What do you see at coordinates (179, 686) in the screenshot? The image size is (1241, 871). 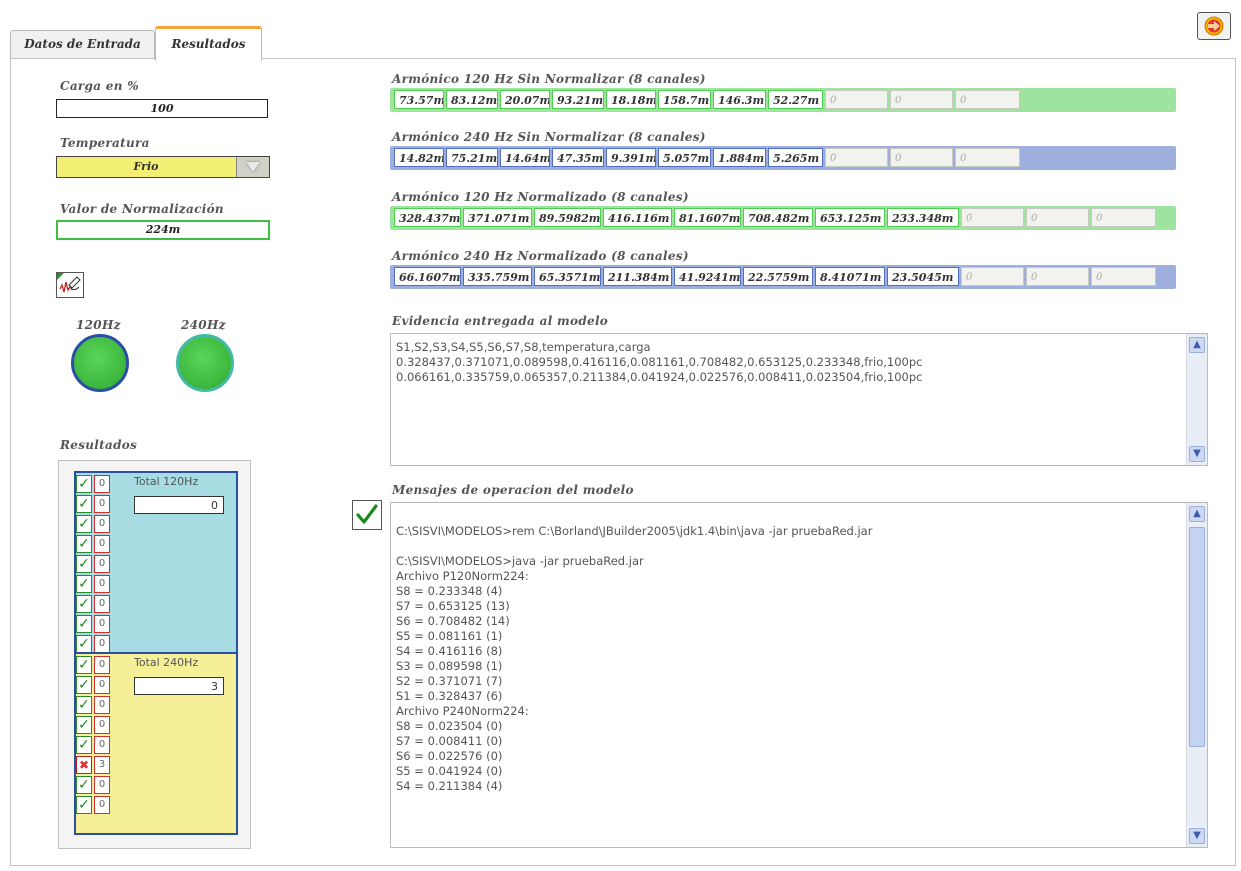 I see `total-240hz-value: 3` at bounding box center [179, 686].